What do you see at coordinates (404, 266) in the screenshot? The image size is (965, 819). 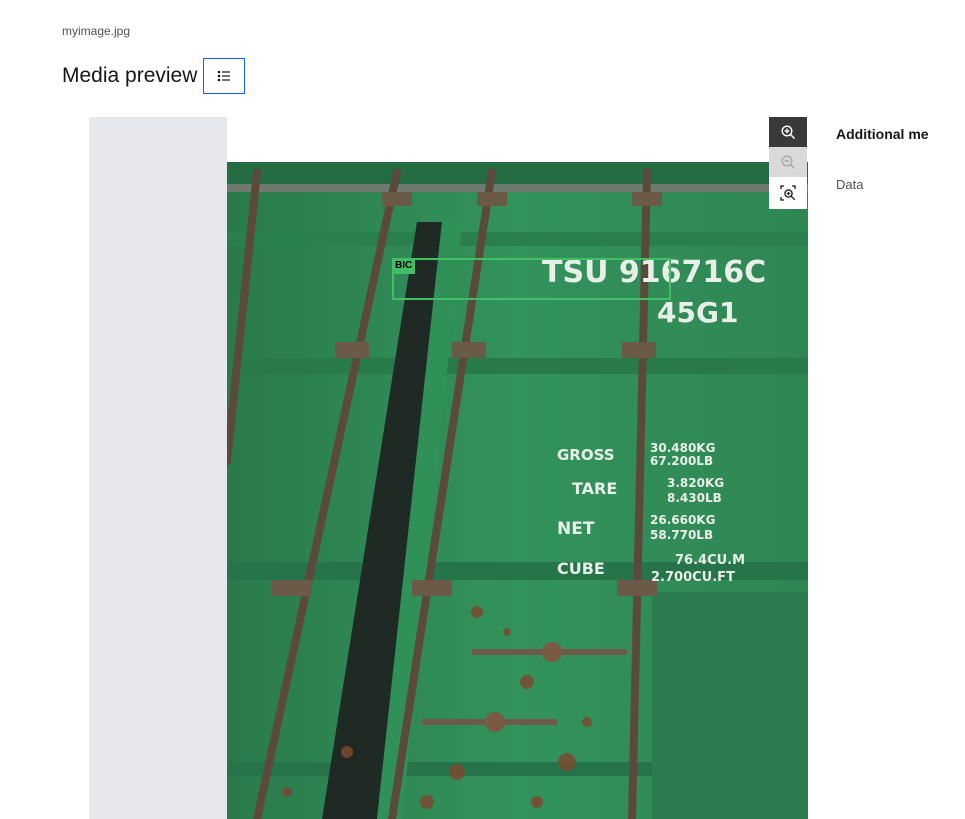 I see `bic-annotation-label: BIC` at bounding box center [404, 266].